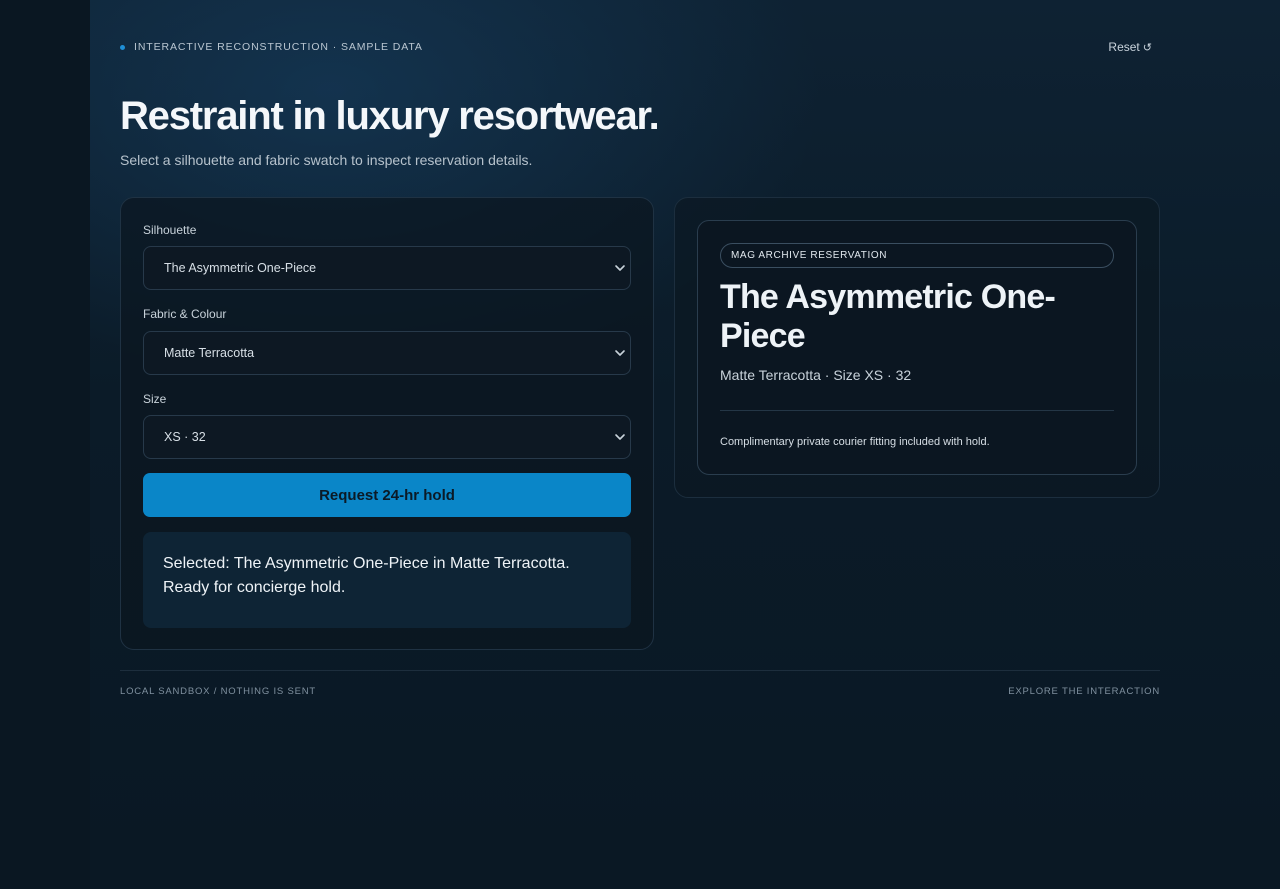  I want to click on fabric-select: Matte Terracotta, so click(387, 353).